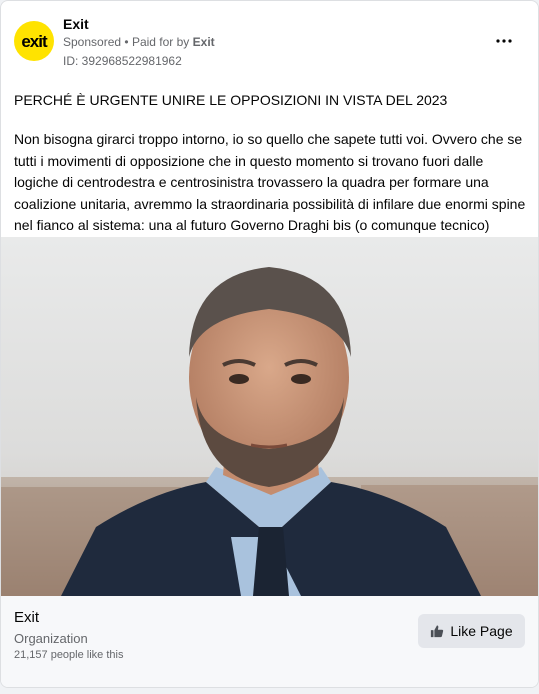 This screenshot has width=539, height=694. I want to click on page-avatar: exit, so click(34, 41).